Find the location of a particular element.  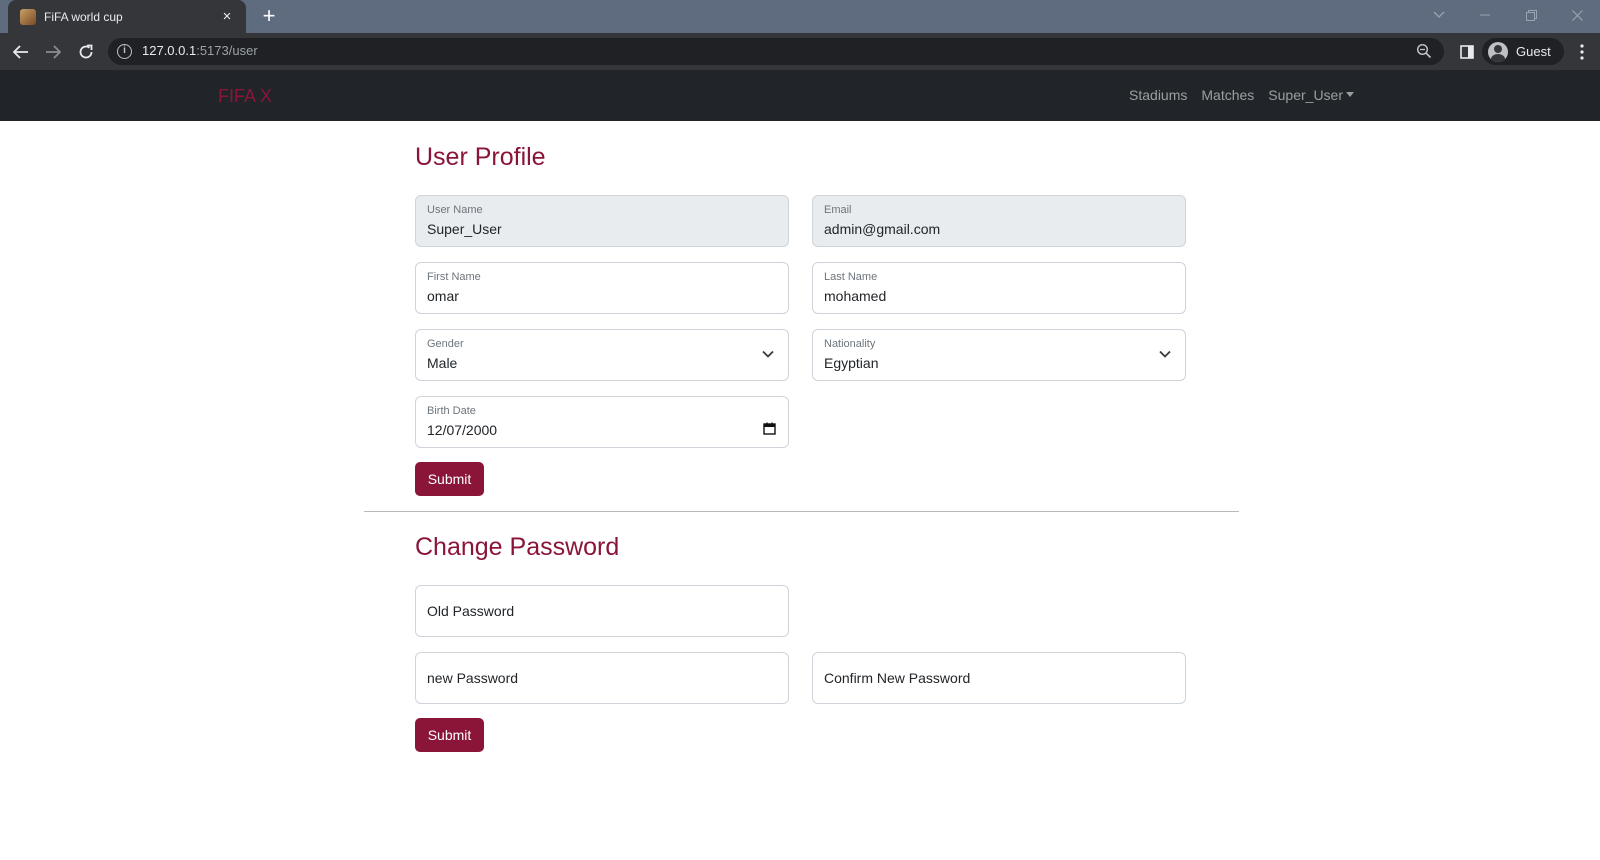

profile-name: Guest is located at coordinates (1533, 51).